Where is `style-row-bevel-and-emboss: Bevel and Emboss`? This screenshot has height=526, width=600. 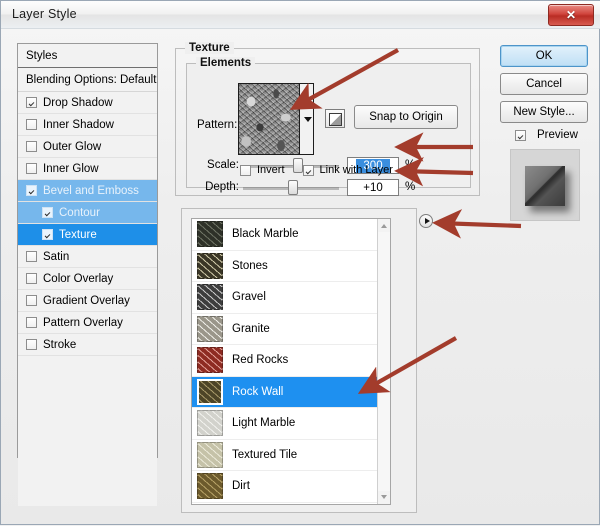
style-row-bevel-and-emboss: Bevel and Emboss is located at coordinates (87, 191).